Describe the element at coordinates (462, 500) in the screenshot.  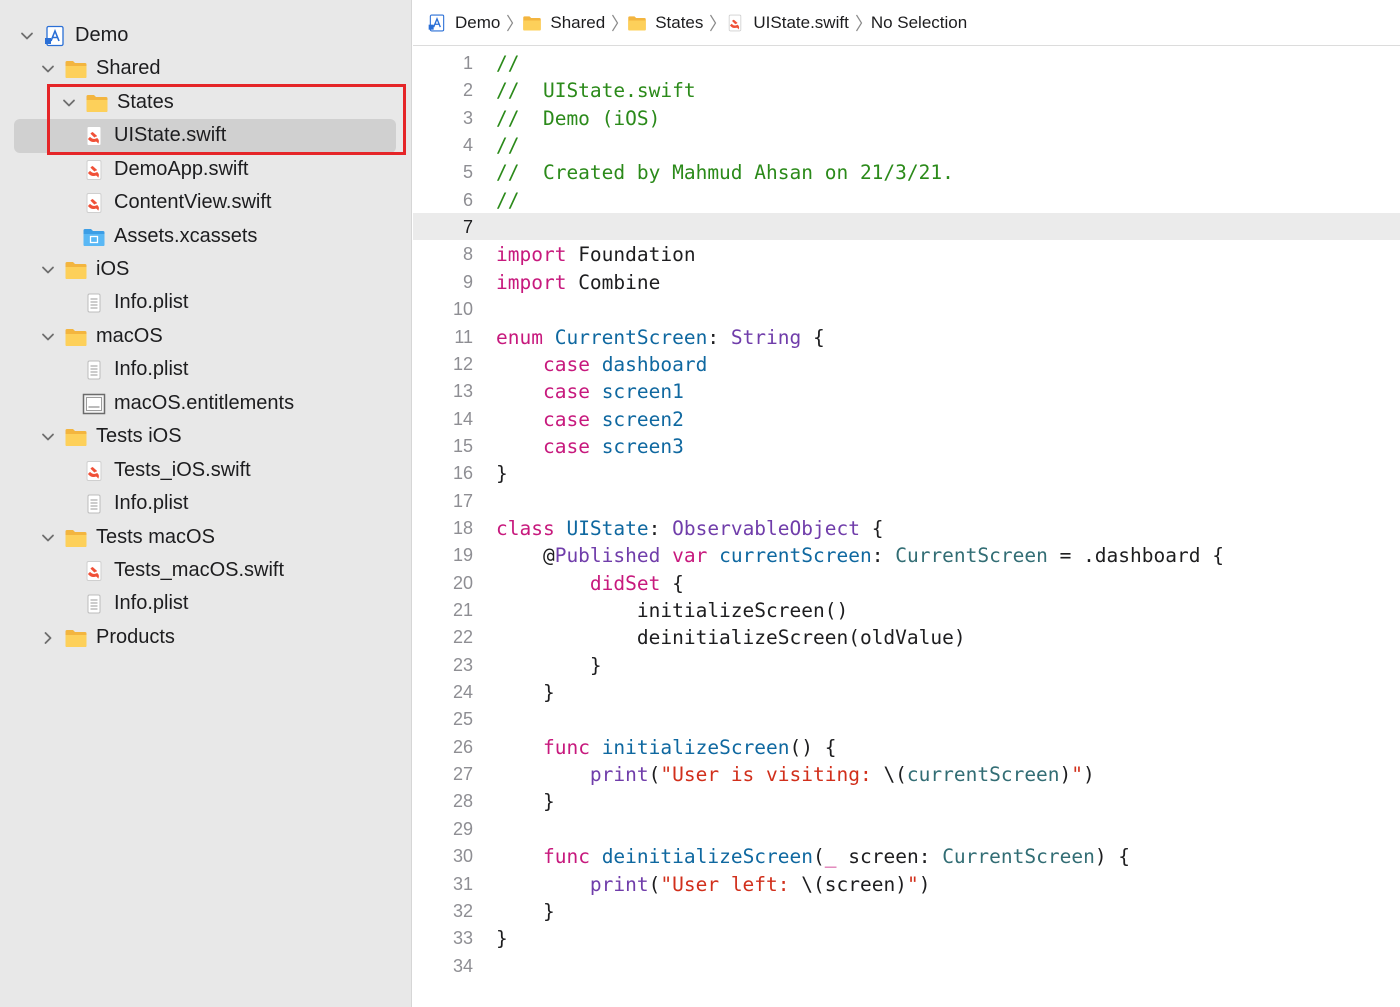
I see `line-number: 17` at that location.